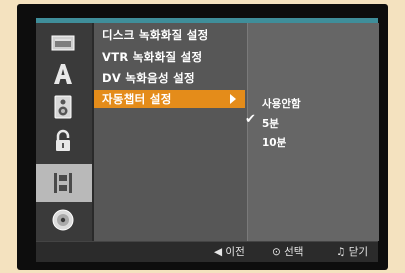  What do you see at coordinates (250, 119) in the screenshot?
I see `checkmark-icon: ✔` at bounding box center [250, 119].